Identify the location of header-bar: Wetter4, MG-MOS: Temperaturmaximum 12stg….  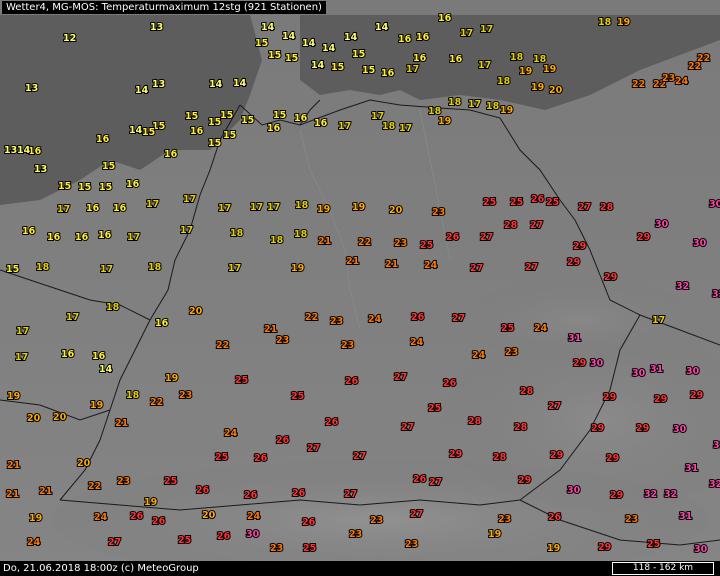
(360, 7).